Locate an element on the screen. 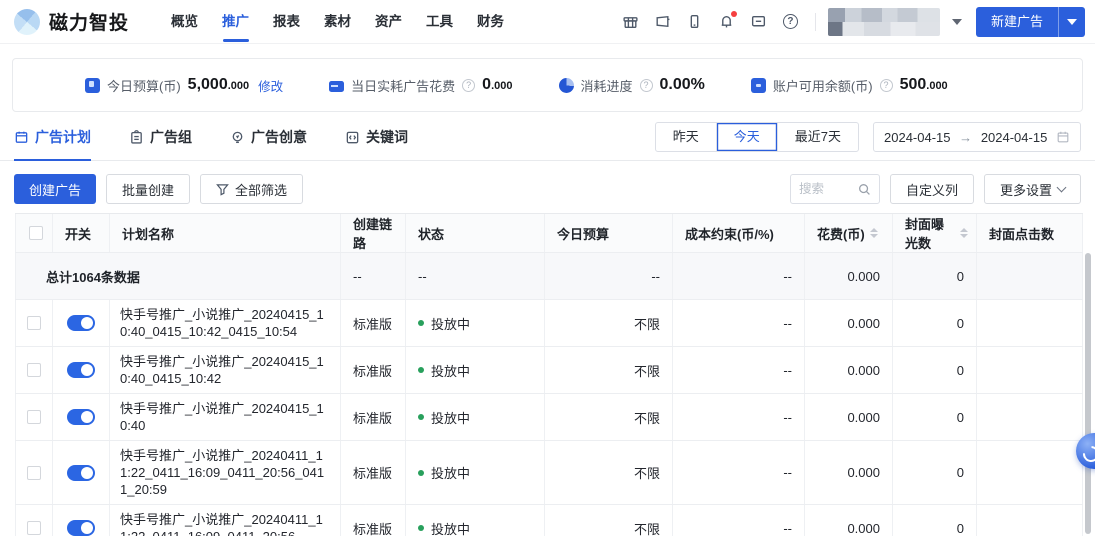 The image size is (1095, 536). keyword-icon is located at coordinates (352, 137).